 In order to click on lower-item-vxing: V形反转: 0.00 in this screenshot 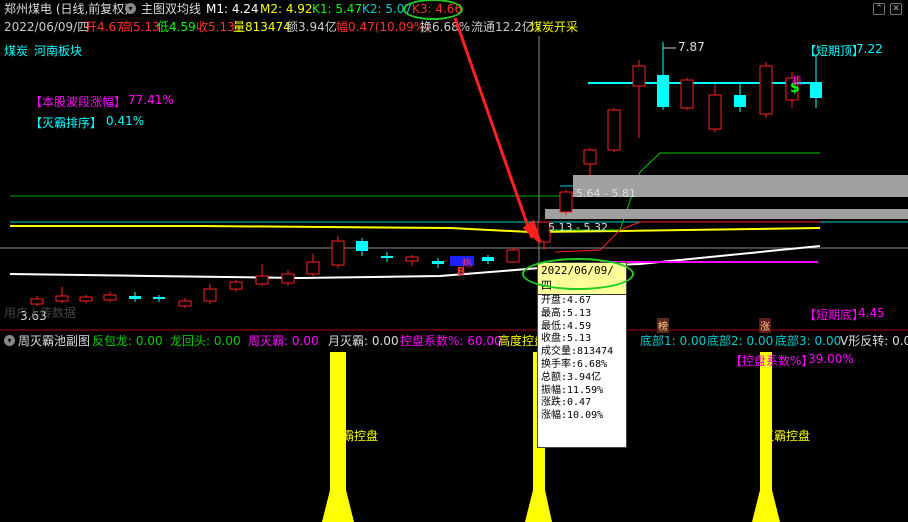, I will do `click(874, 341)`.